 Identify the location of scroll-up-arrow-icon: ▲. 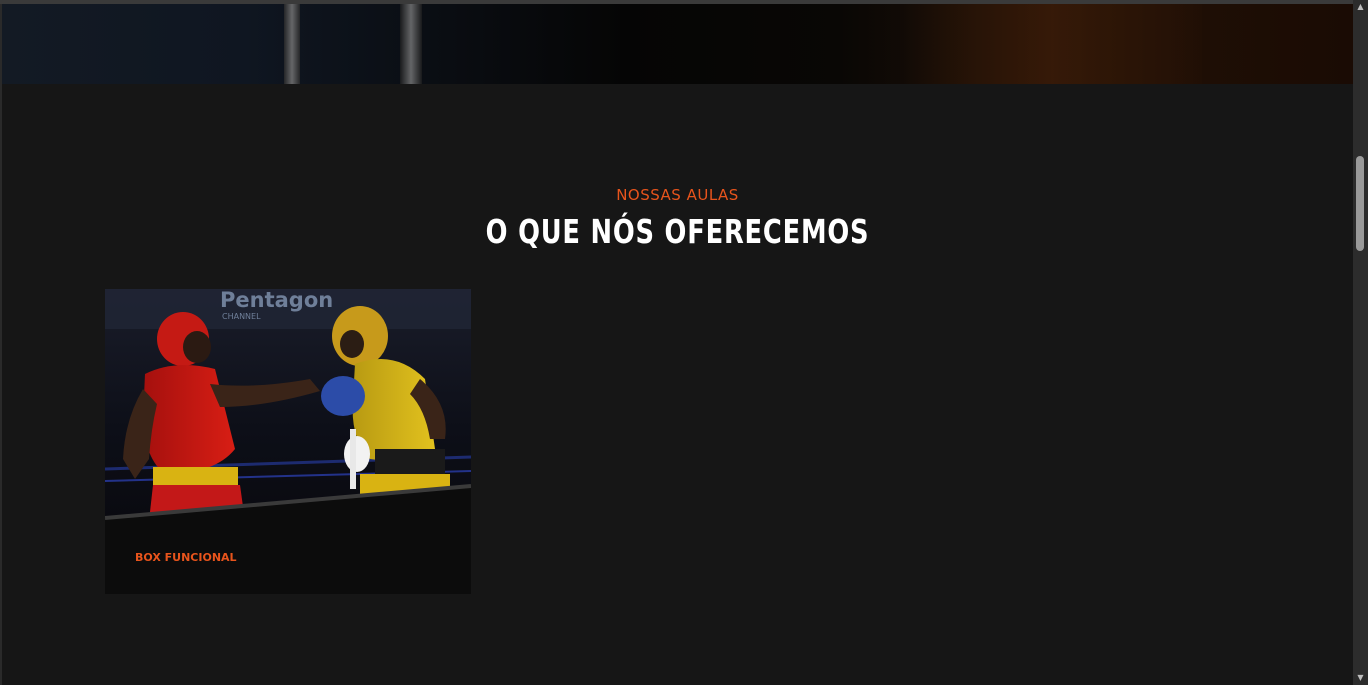
(1360, 7).